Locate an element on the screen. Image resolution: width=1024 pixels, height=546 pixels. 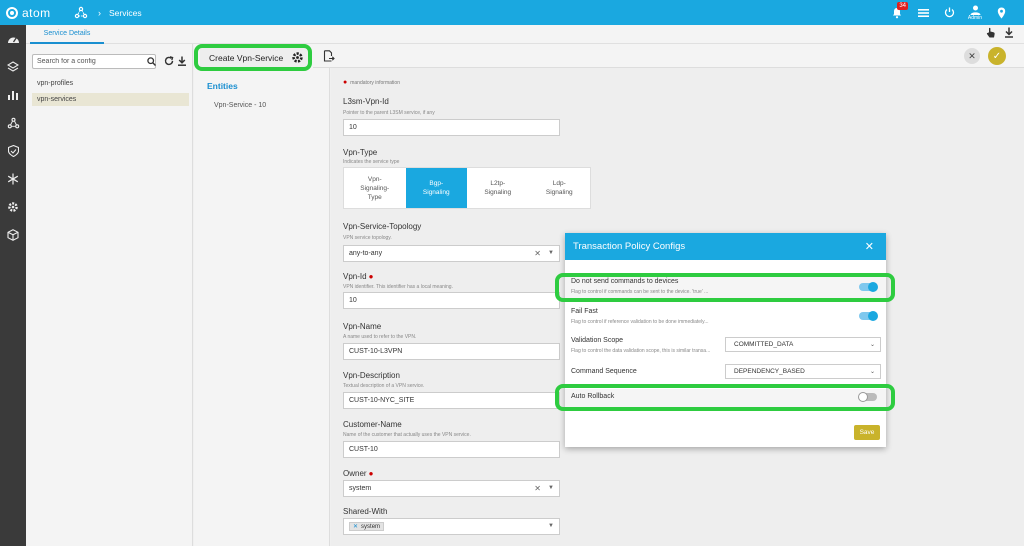
config-item-vpn-services: vpn-services is located at coordinates (110, 99).